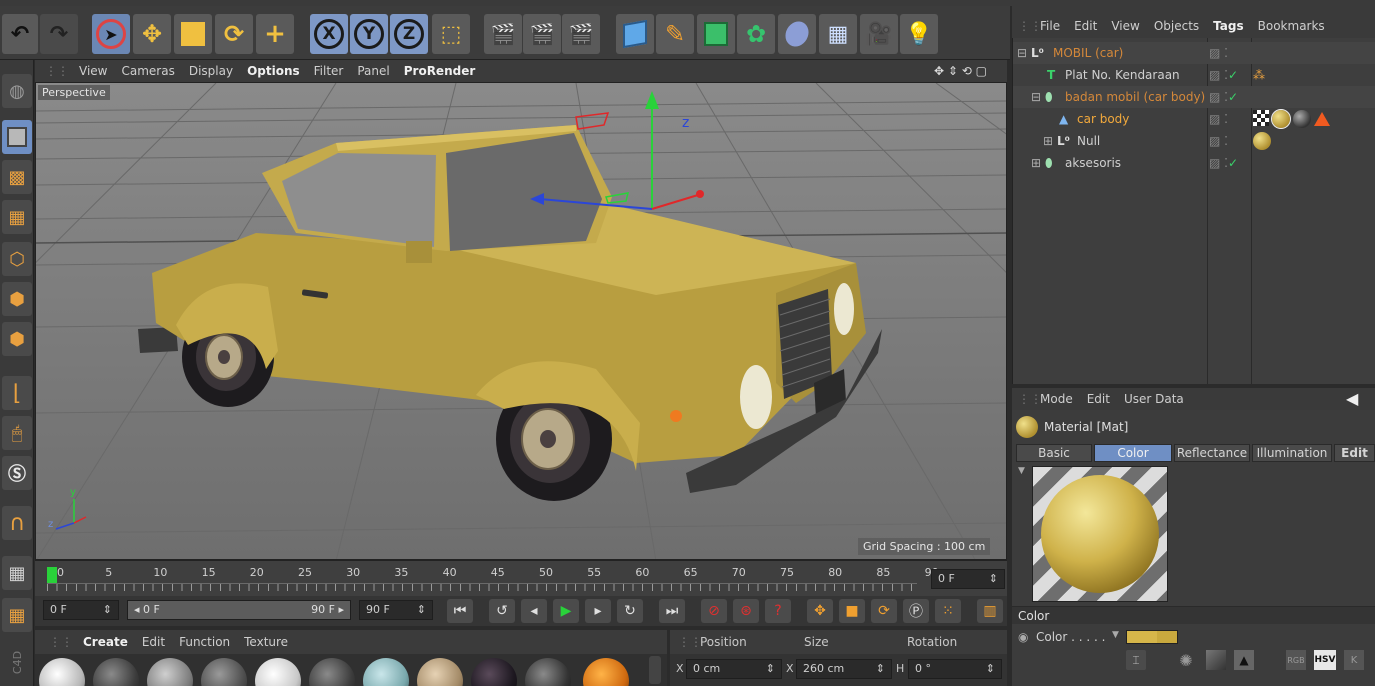 The image size is (1375, 686). What do you see at coordinates (746, 611) in the screenshot?
I see `autokey-button: ⊛` at bounding box center [746, 611].